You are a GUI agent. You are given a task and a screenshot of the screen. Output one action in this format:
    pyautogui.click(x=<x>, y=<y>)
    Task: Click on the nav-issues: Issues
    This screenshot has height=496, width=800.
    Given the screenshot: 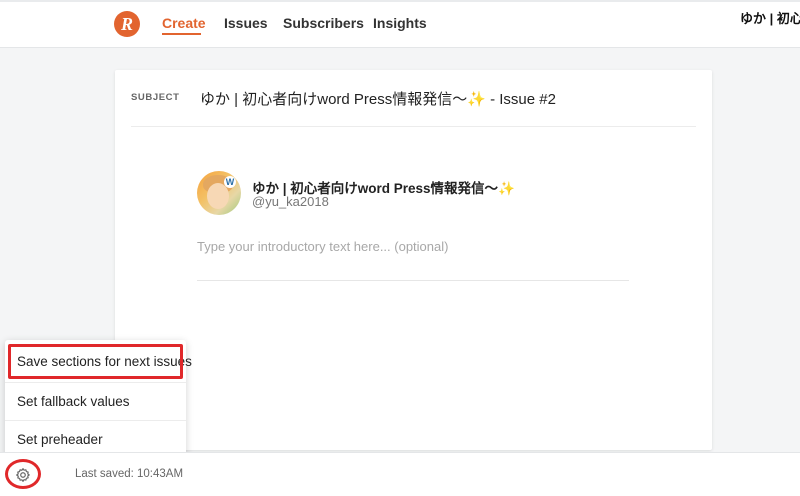 What is the action you would take?
    pyautogui.click(x=246, y=23)
    